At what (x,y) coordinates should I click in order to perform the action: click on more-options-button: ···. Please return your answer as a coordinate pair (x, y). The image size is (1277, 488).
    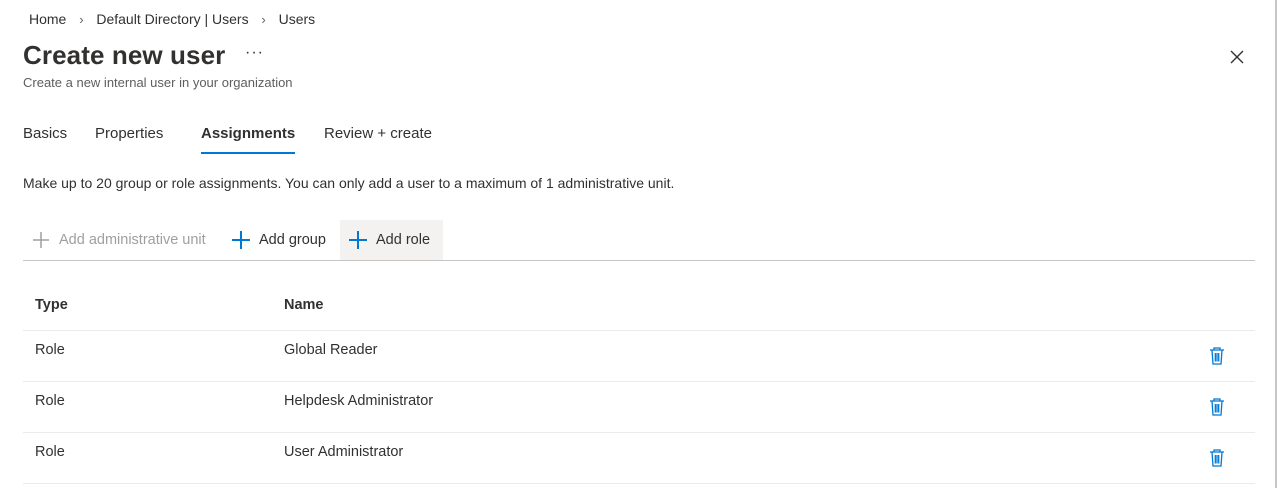
    Looking at the image, I should click on (254, 53).